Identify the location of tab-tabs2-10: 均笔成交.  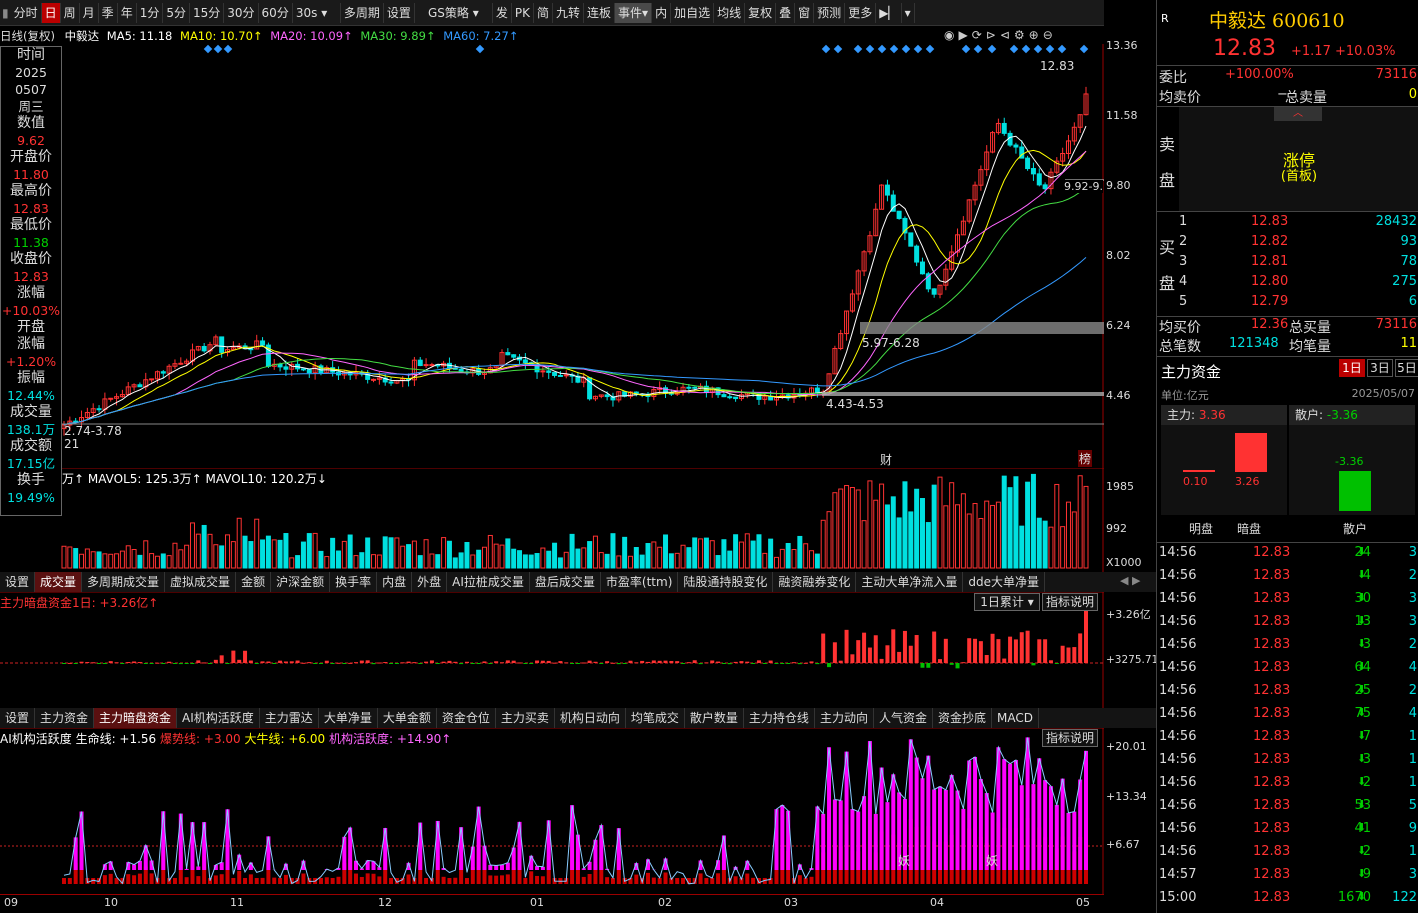
(655, 718).